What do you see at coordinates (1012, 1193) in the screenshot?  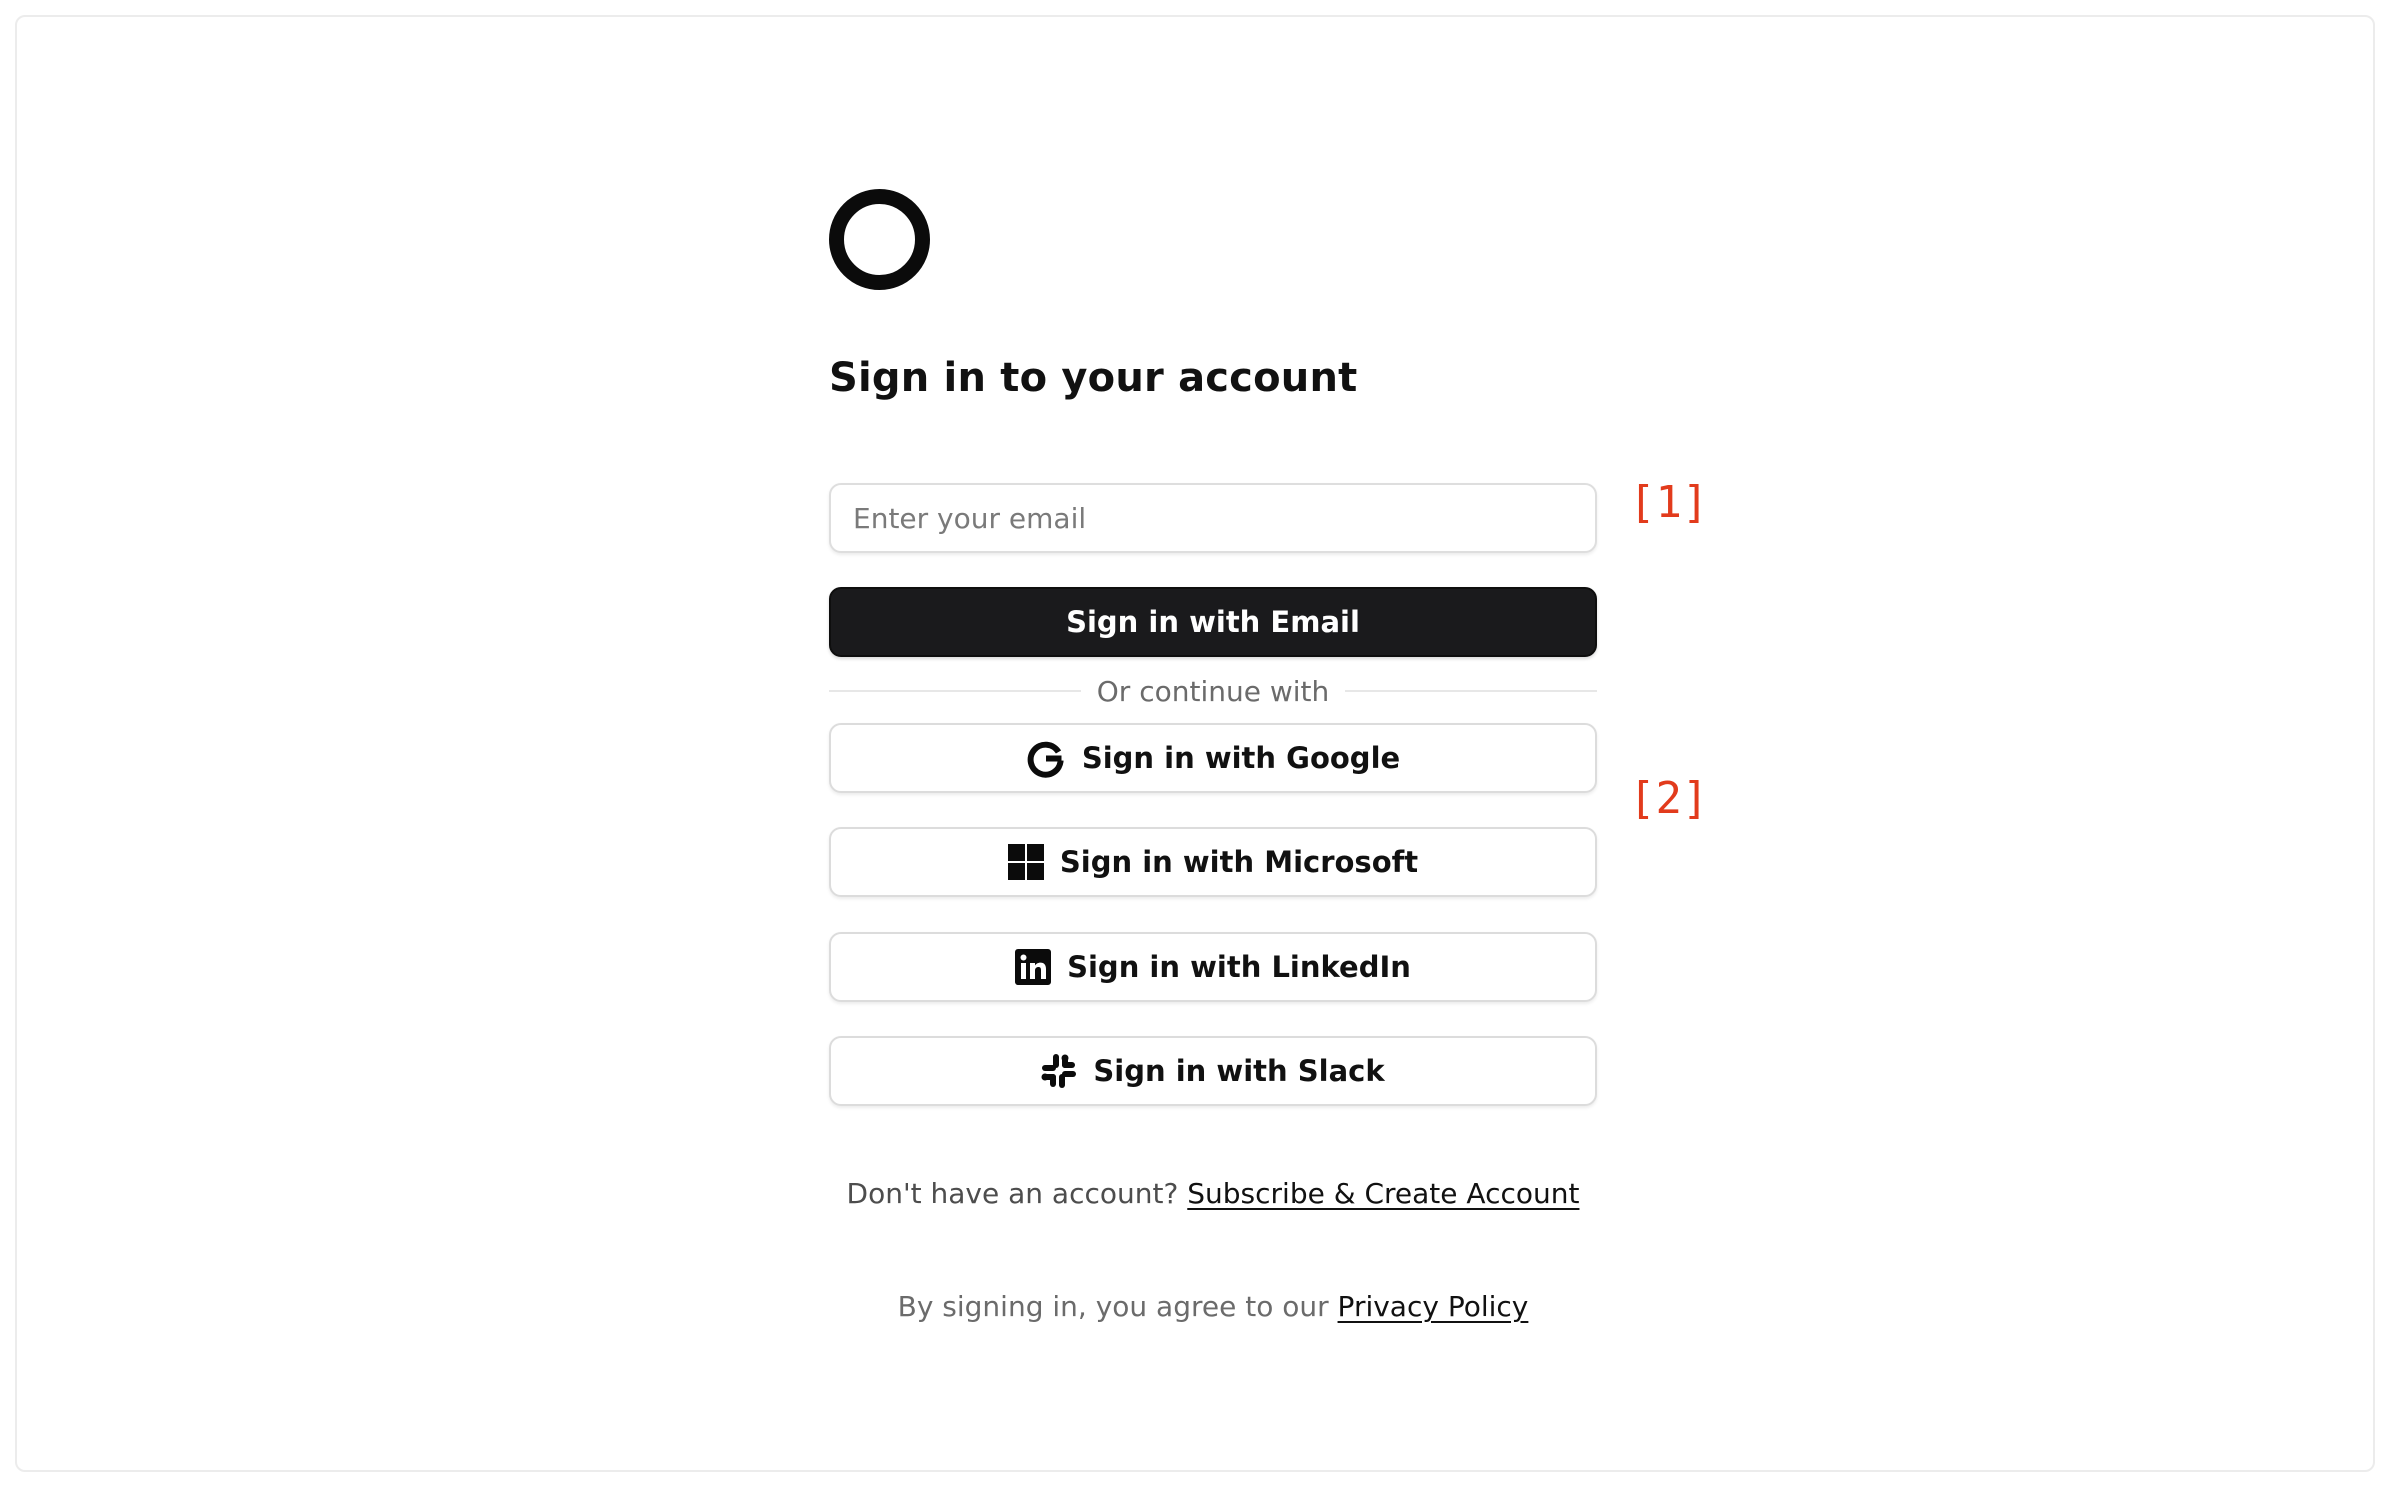 I see `signup-prompt-text: Don't have an account?` at bounding box center [1012, 1193].